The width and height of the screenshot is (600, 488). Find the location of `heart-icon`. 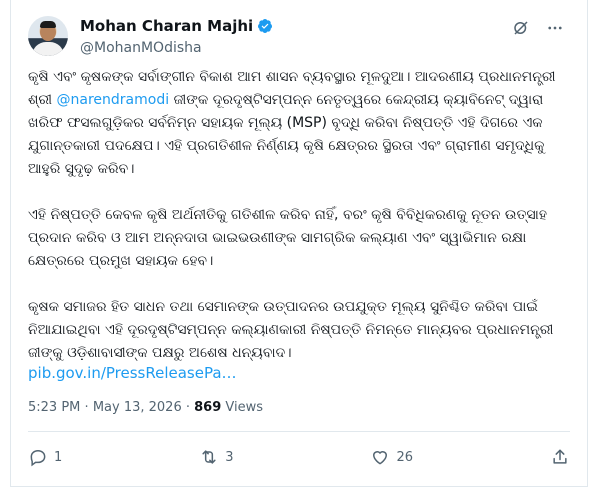

heart-icon is located at coordinates (380, 458).